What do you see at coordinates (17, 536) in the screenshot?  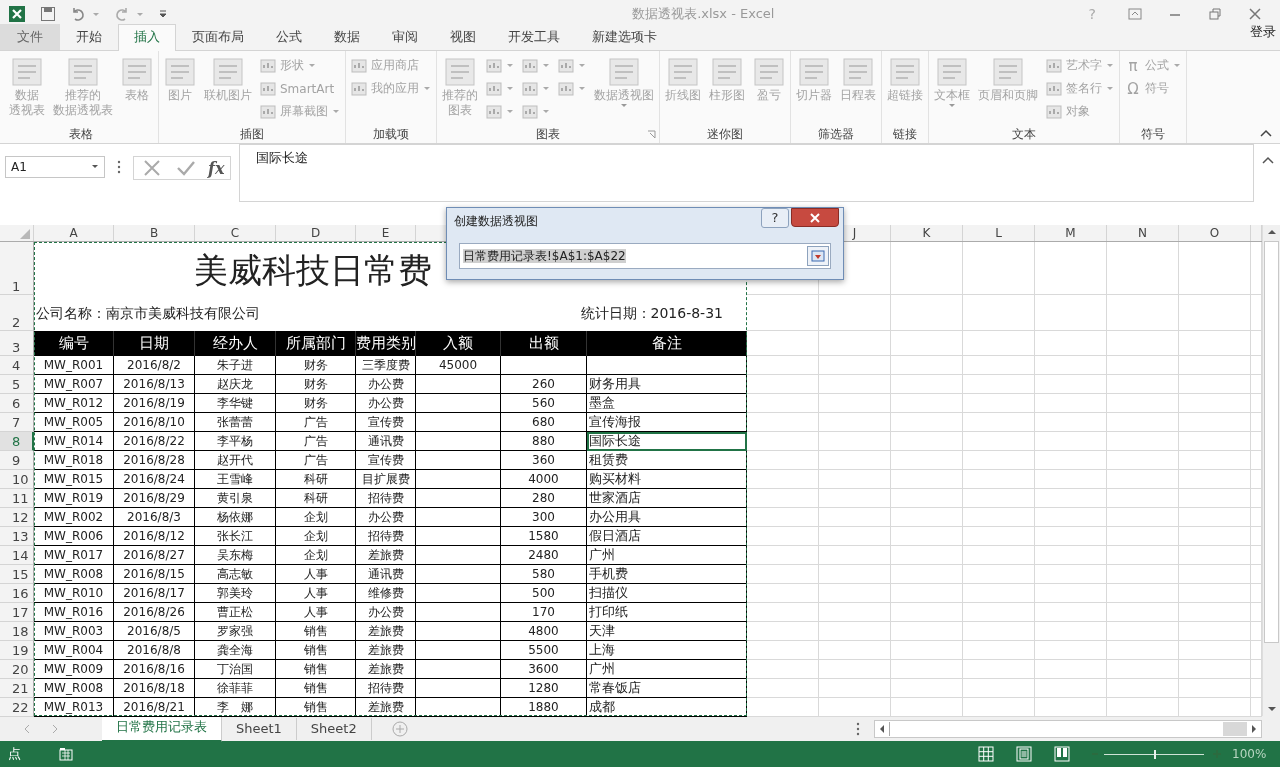 I see `row-header: 13` at bounding box center [17, 536].